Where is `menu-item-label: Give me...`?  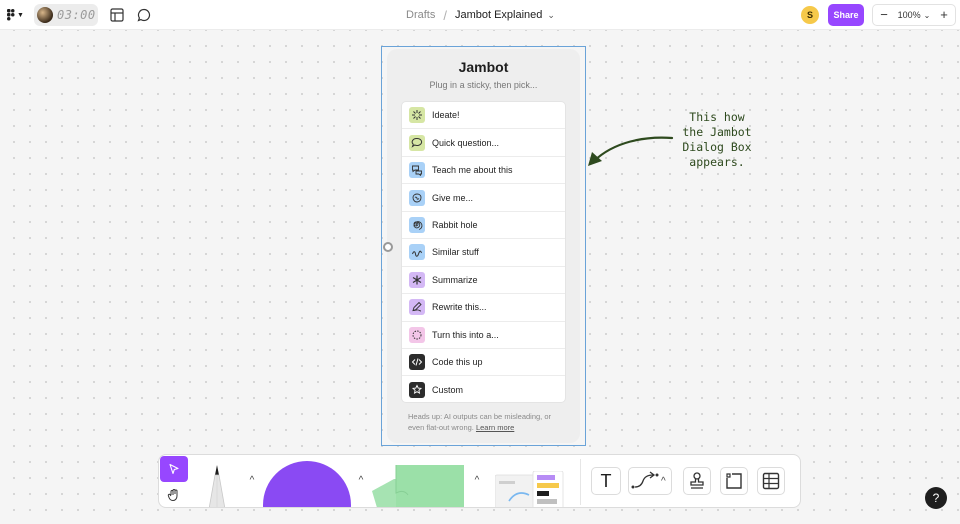
menu-item-label: Give me... is located at coordinates (453, 197).